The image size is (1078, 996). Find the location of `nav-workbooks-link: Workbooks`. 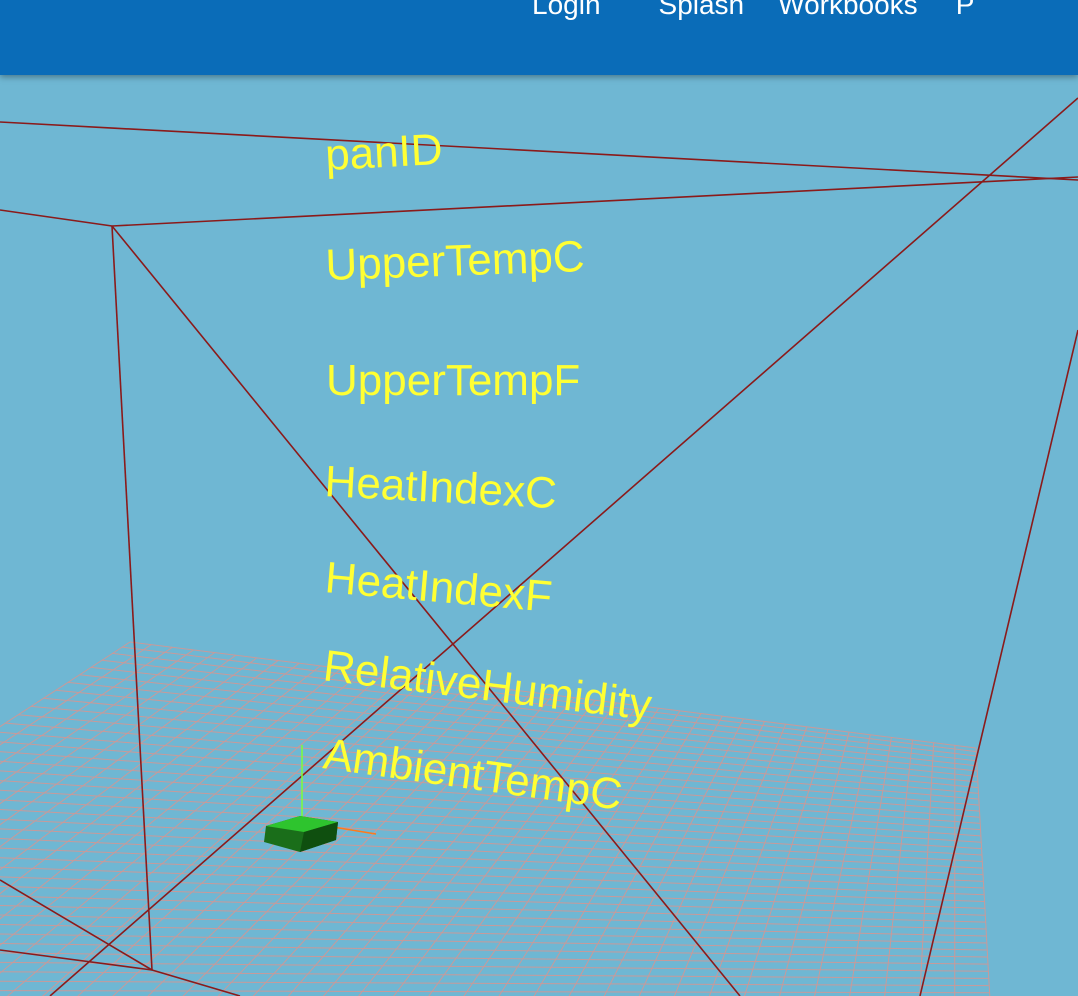

nav-workbooks-link: Workbooks is located at coordinates (848, 11).